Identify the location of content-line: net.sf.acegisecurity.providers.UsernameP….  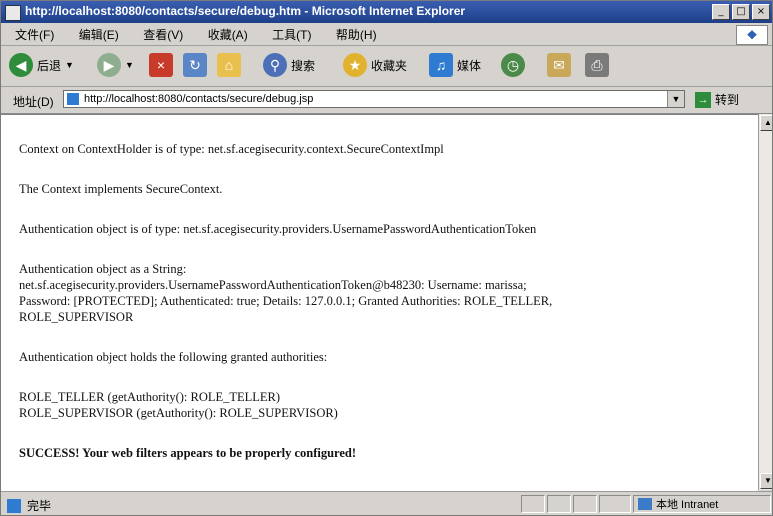
(273, 285).